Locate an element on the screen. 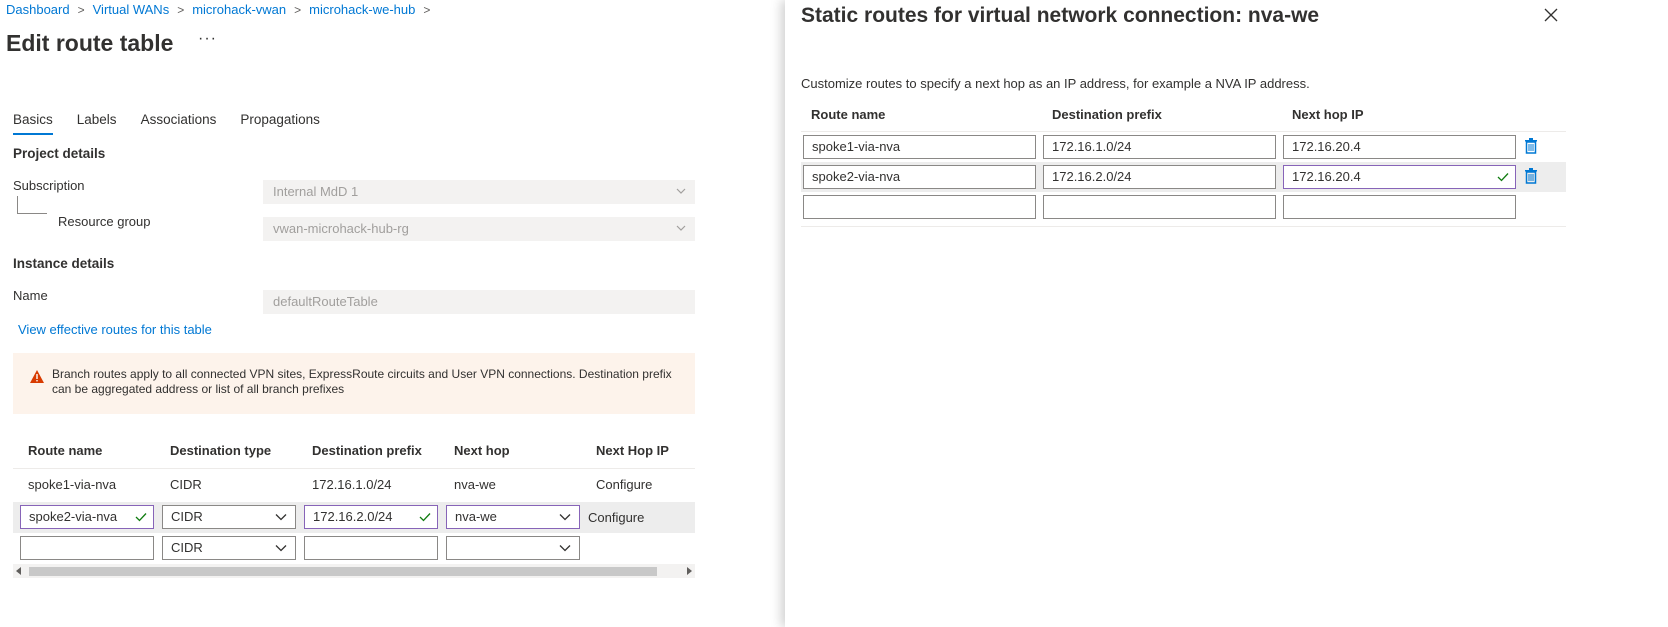 This screenshot has height=627, width=1668. tab-basics: Basics is located at coordinates (33, 123).